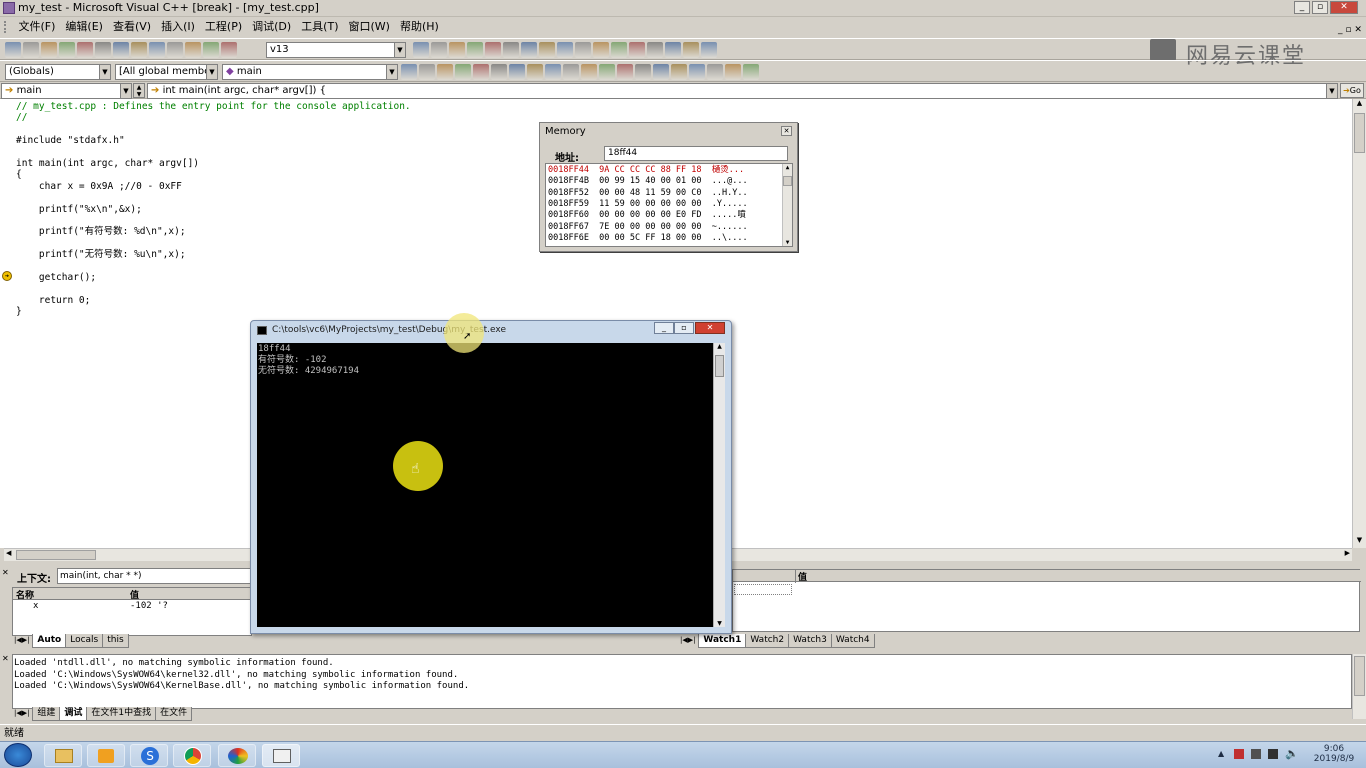  What do you see at coordinates (106, 755) in the screenshot?
I see `media-player-icon` at bounding box center [106, 755].